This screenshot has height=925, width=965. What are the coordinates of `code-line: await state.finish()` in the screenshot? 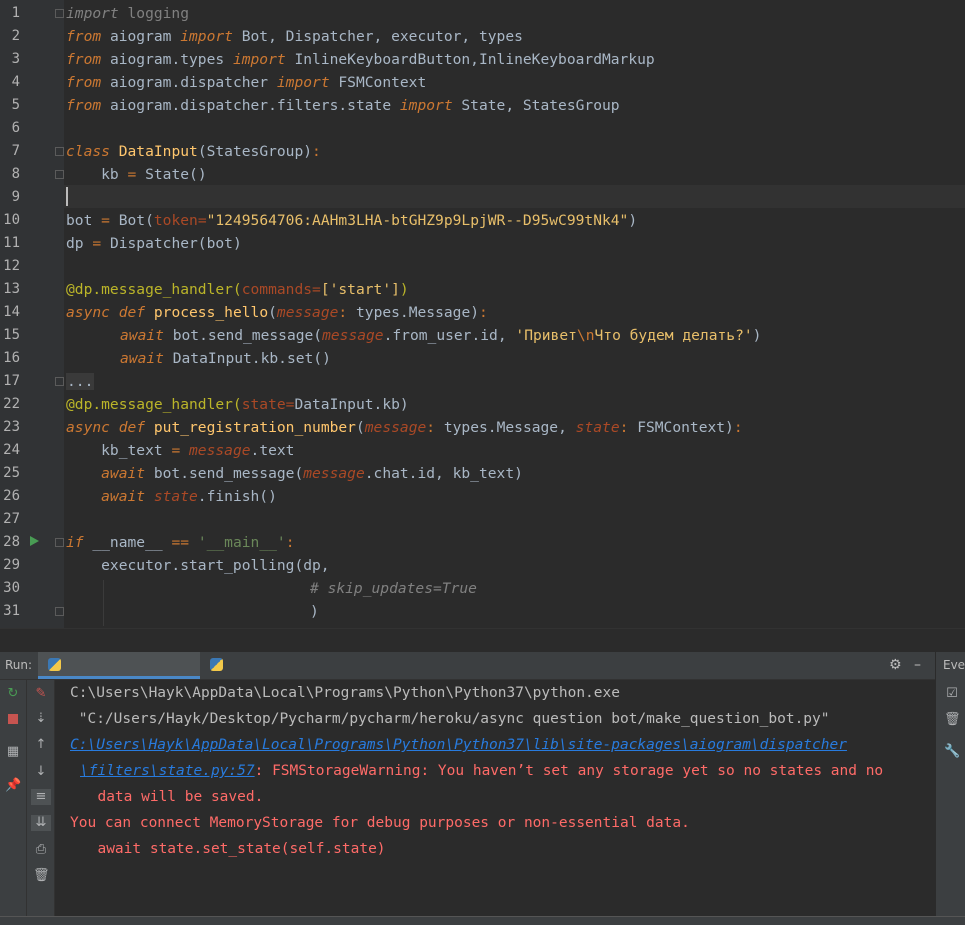 It's located at (171, 496).